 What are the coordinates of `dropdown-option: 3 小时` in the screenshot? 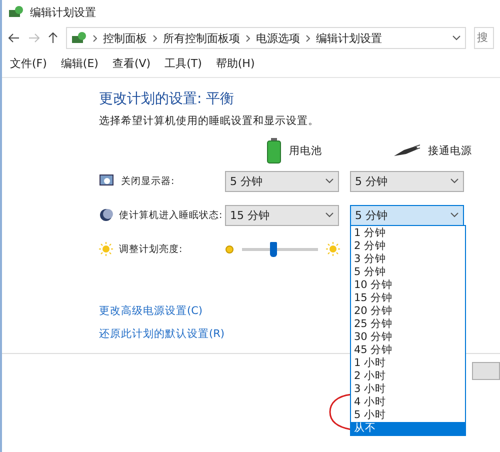 It's located at (408, 389).